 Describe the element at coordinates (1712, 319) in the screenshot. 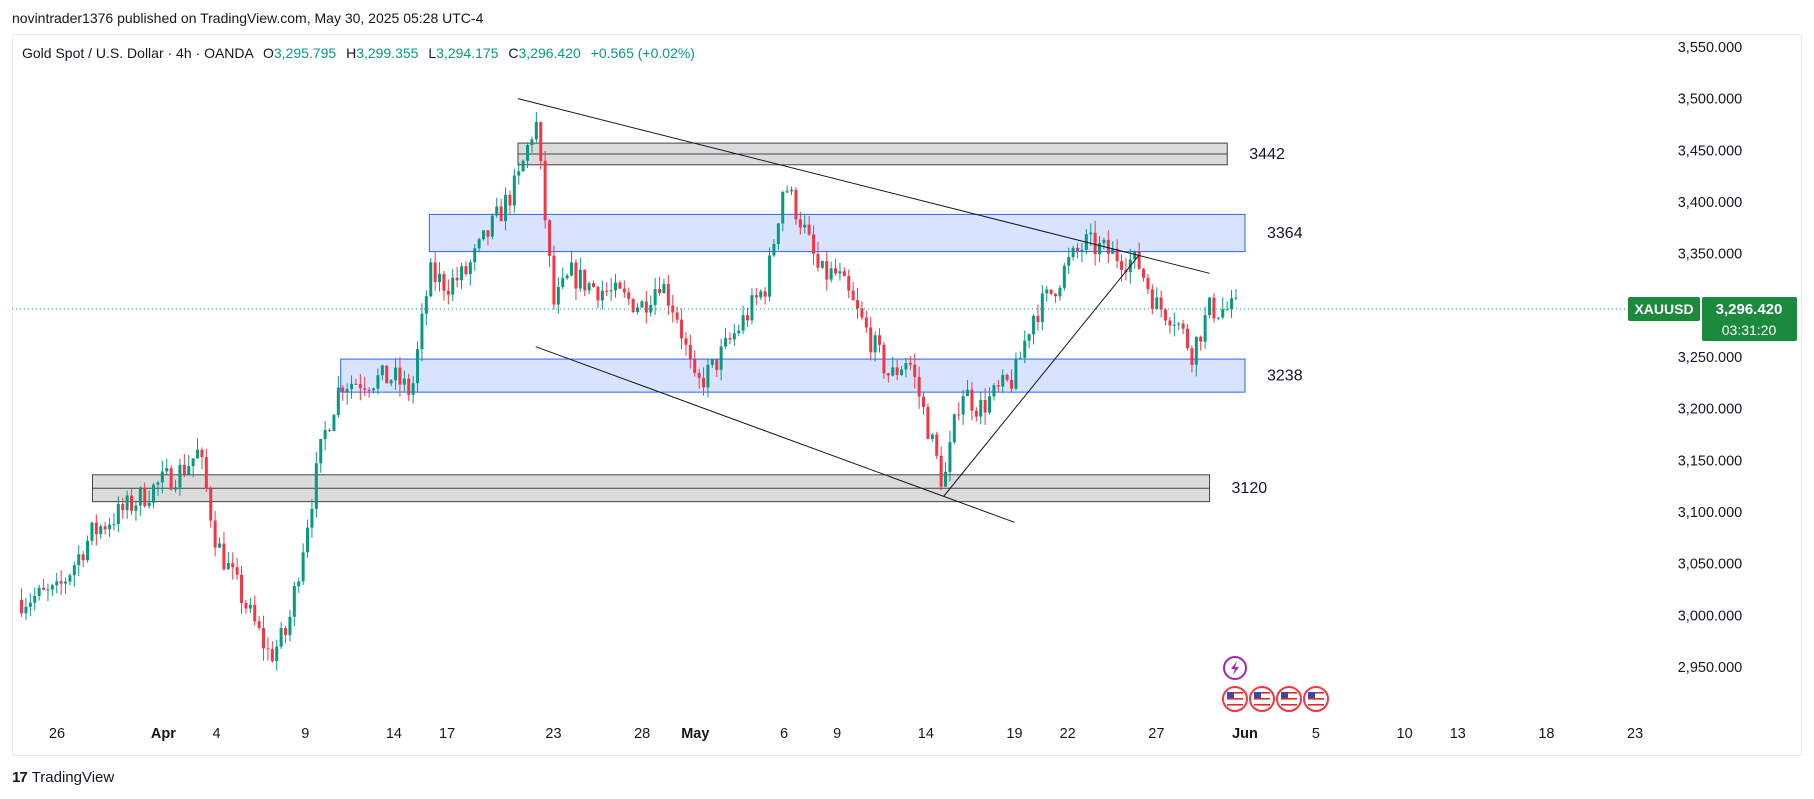

I see `price-tag-layer: XAUUSD 3,296.420 03:31:20` at that location.